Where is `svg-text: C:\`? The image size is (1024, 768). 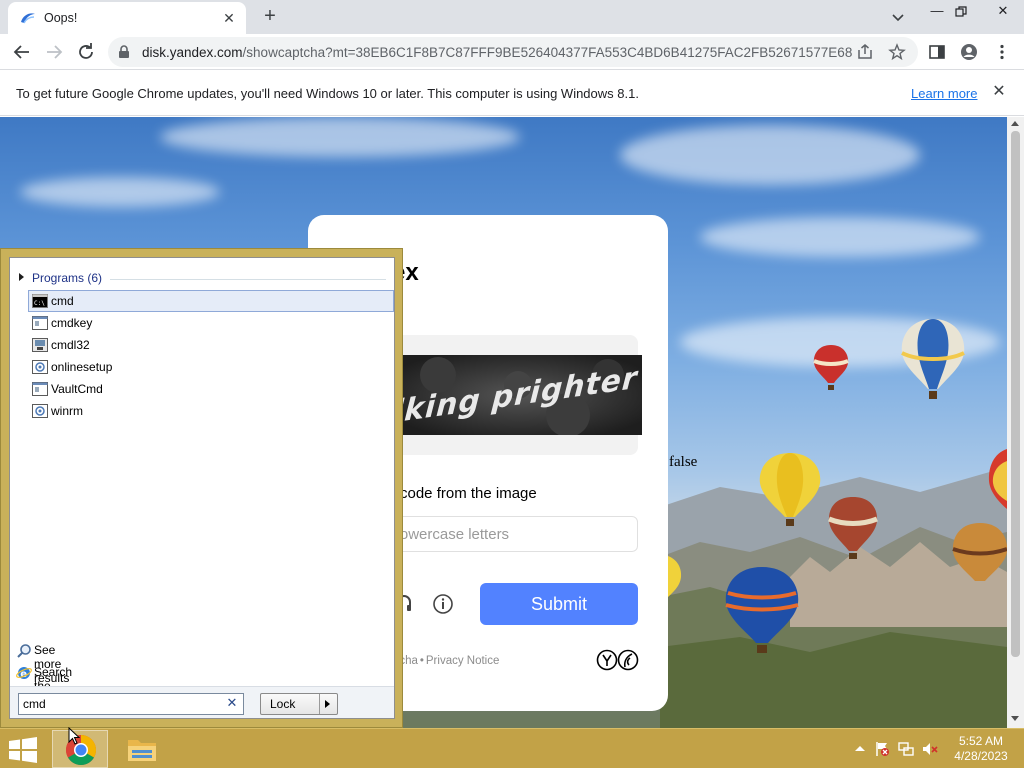
svg-text: C:\ is located at coordinates (39, 303).